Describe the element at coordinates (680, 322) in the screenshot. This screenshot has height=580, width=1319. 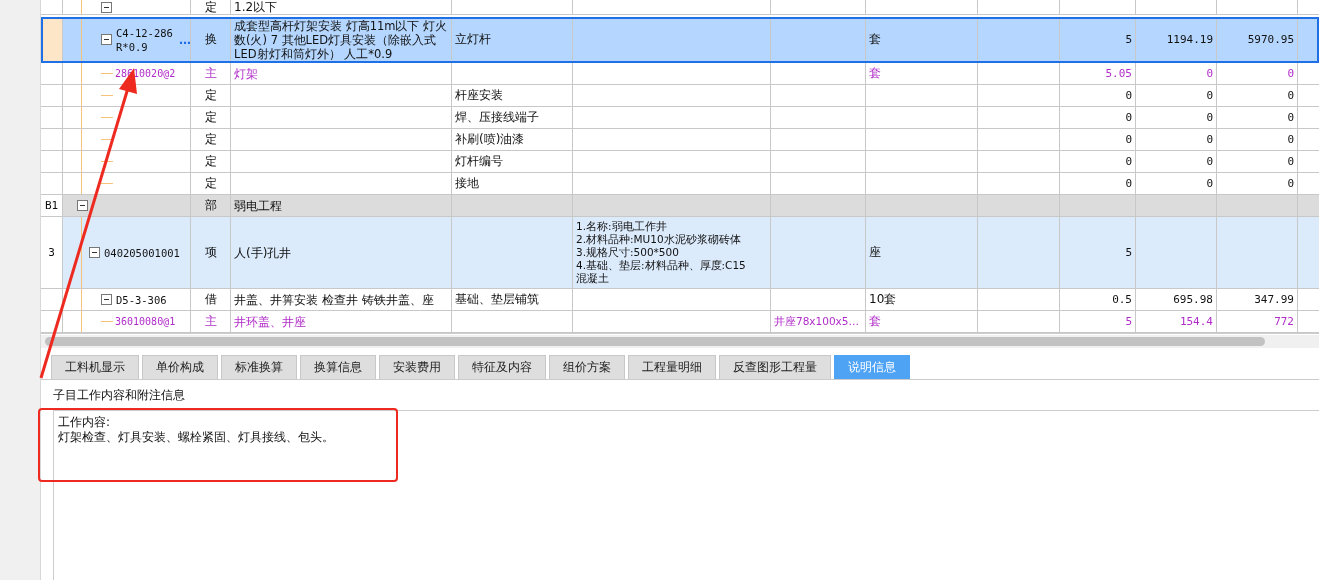
I see `table-row: 36010080@1 主 井环盖、井座 井座78x100x5… 套 5 154.4 772` at that location.